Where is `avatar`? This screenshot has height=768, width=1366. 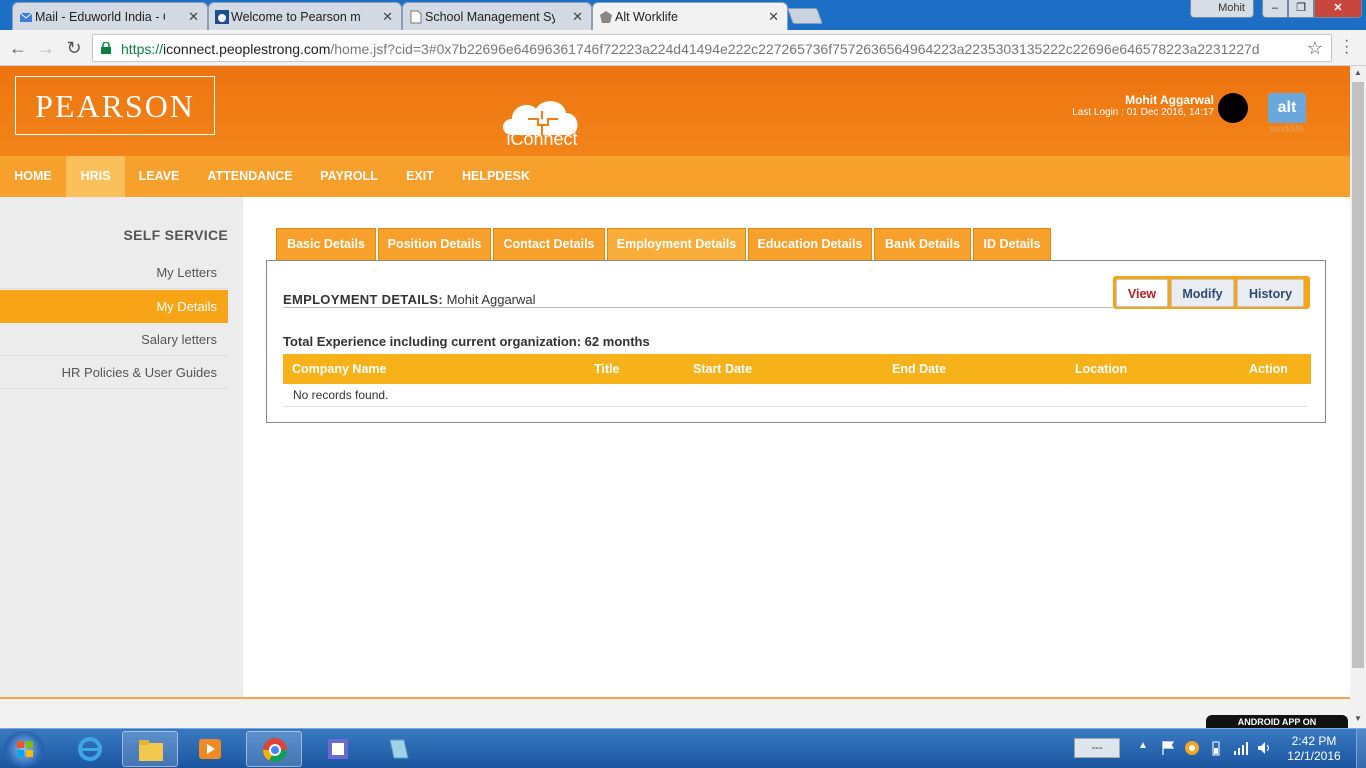
avatar is located at coordinates (1233, 108).